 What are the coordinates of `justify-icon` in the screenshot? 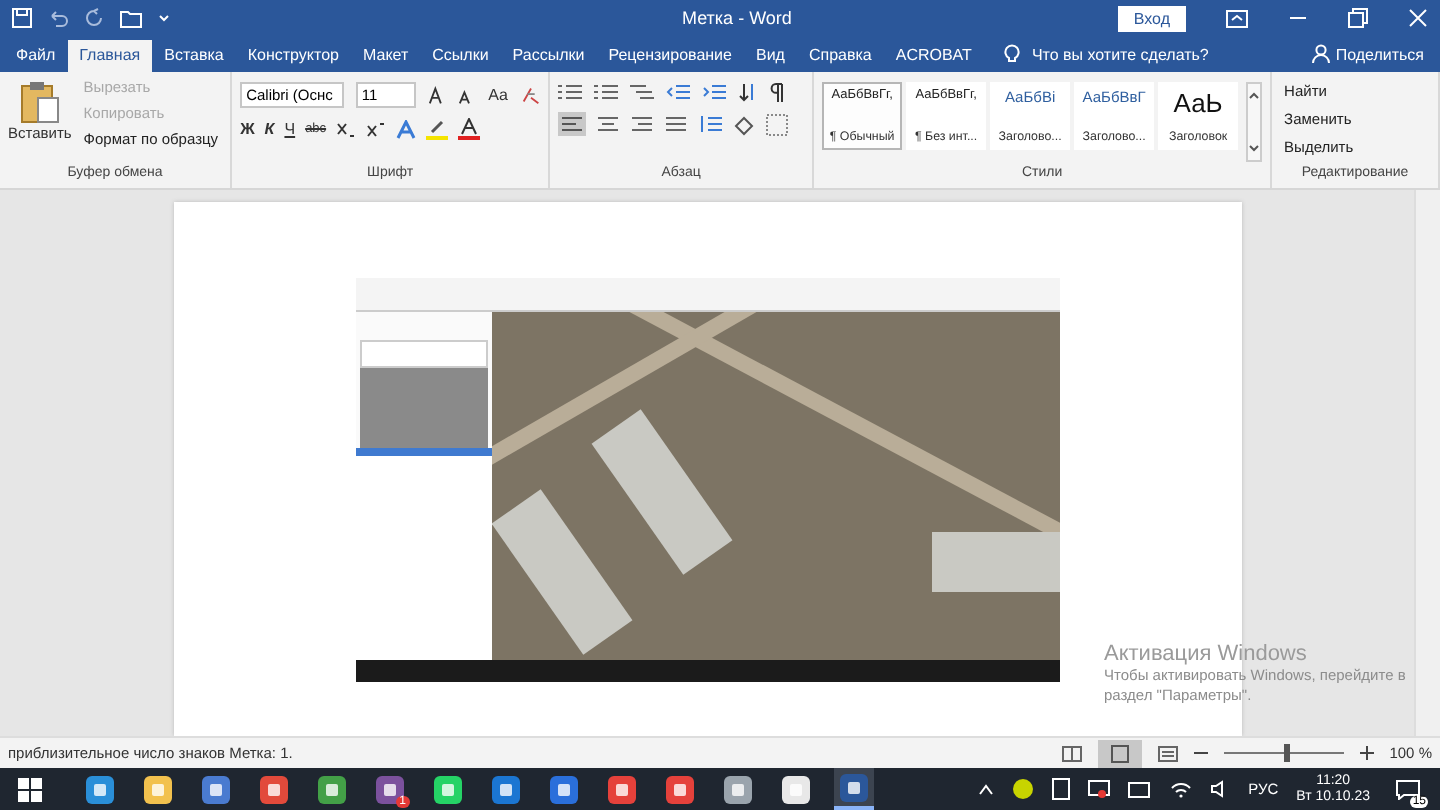 It's located at (676, 124).